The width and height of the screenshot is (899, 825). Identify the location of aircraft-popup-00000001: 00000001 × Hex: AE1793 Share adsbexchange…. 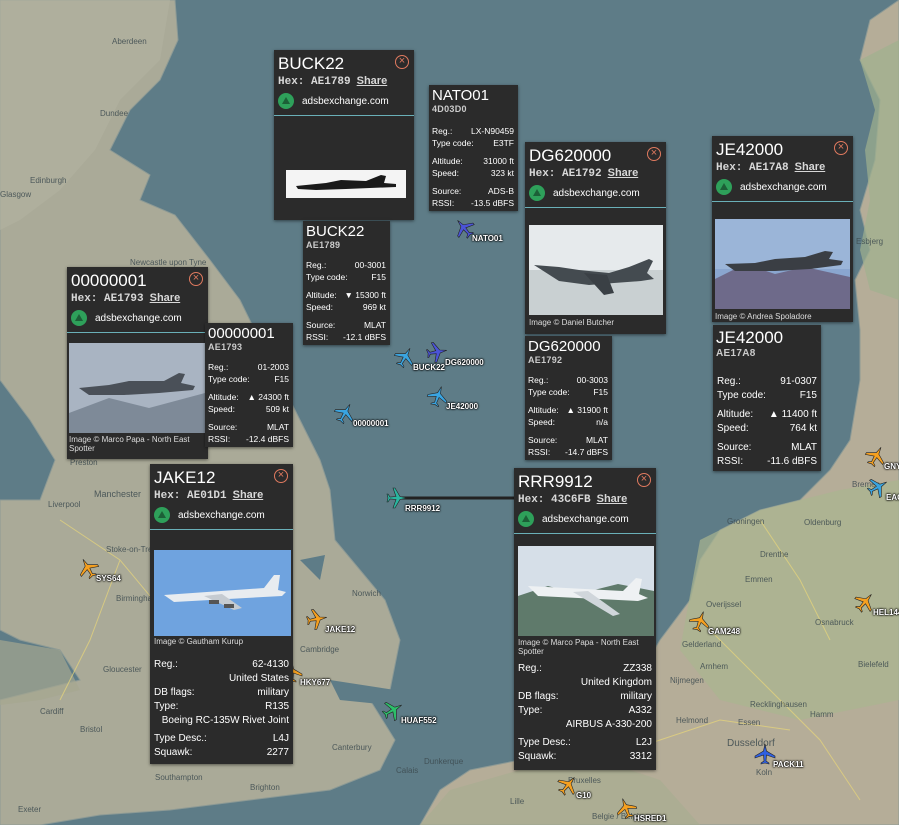
(137, 363).